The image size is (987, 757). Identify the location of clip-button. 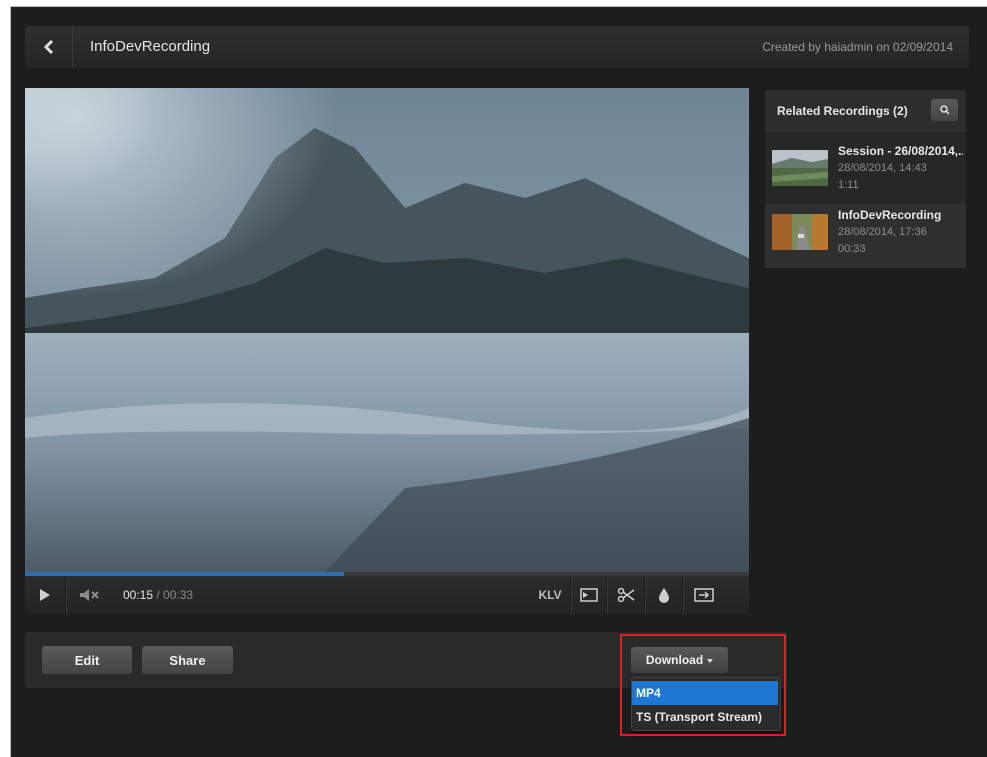
(625, 595).